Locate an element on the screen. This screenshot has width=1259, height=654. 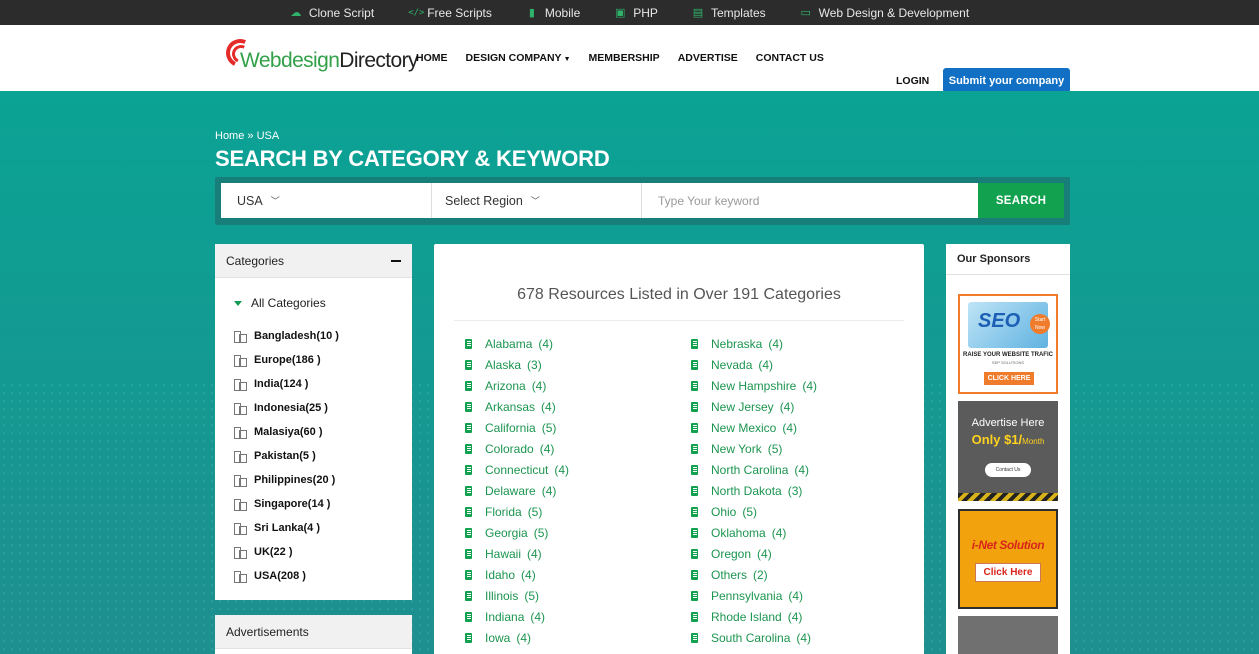
region-select: Select Region ﹀ is located at coordinates (537, 200).